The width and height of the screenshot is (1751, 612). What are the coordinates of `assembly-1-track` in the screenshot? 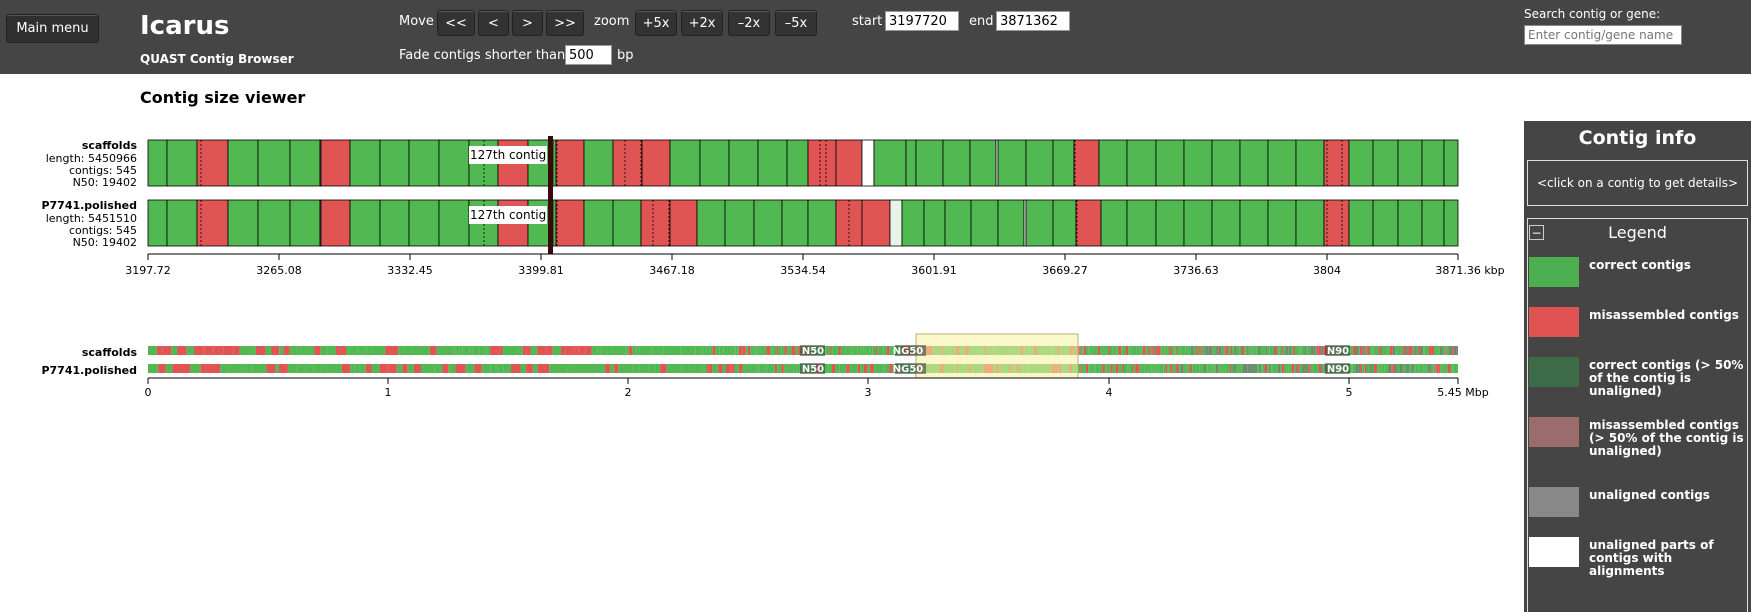 It's located at (803, 163).